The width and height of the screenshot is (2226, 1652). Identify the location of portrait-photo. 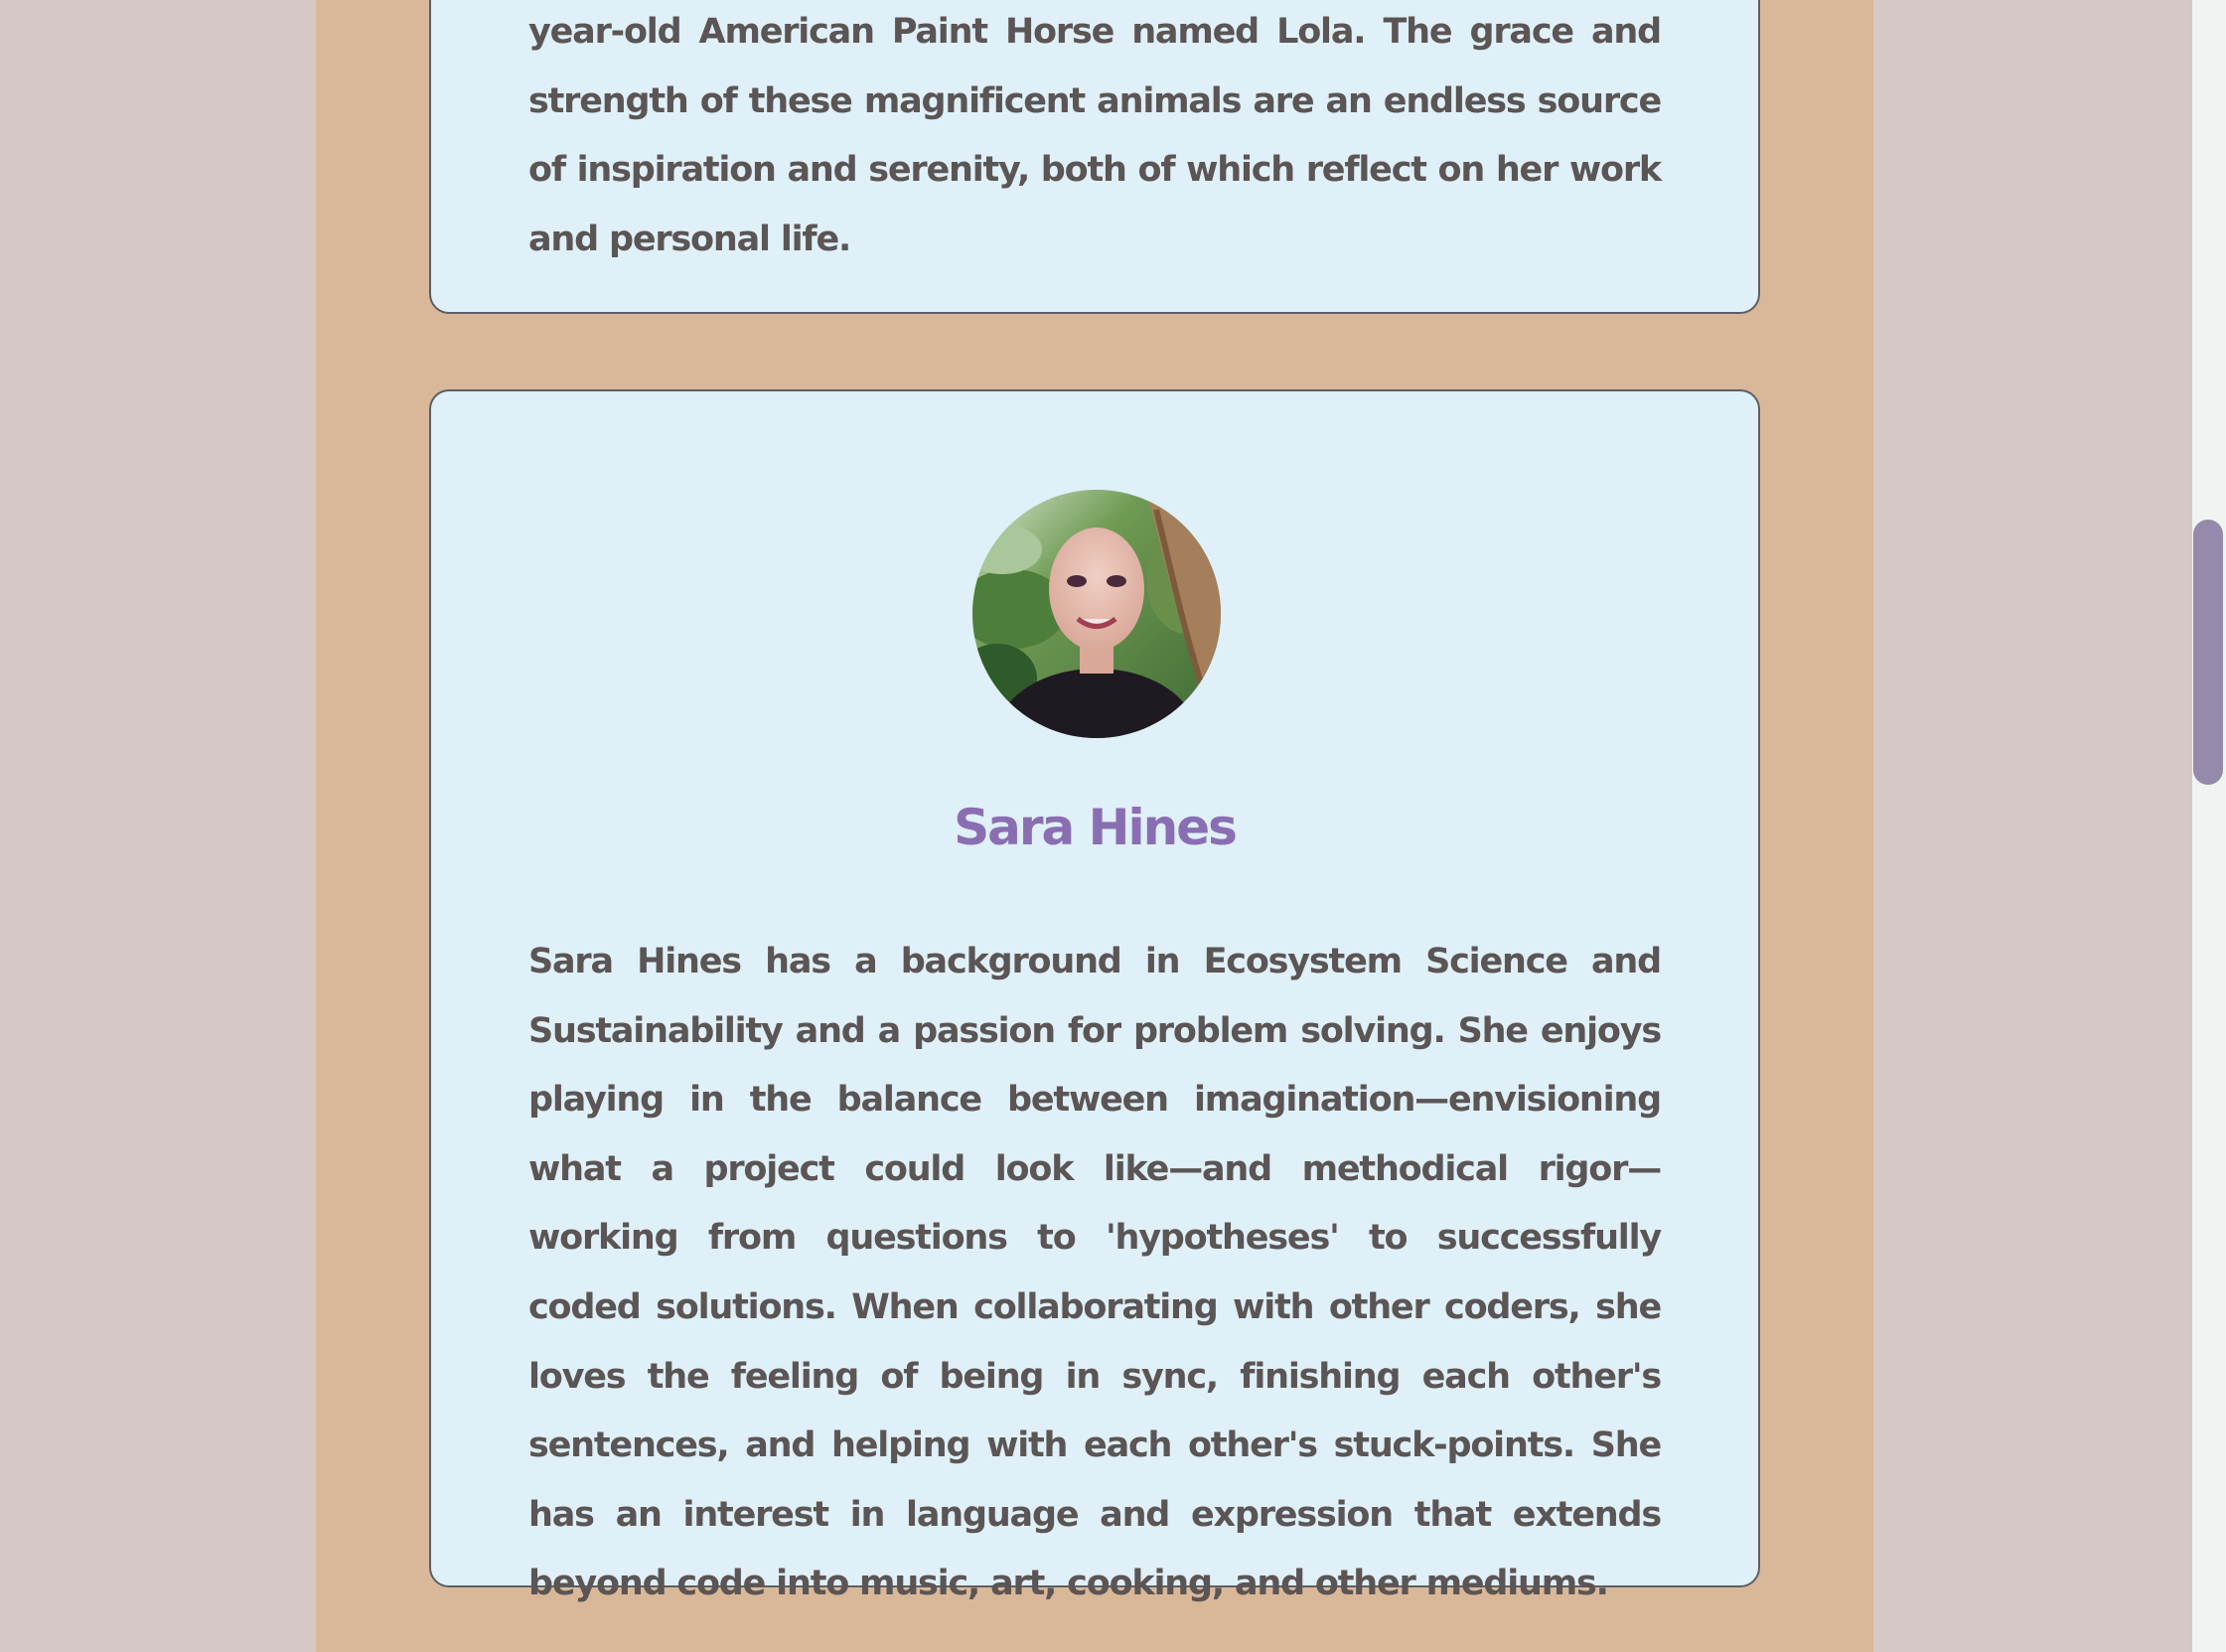
(1096, 614).